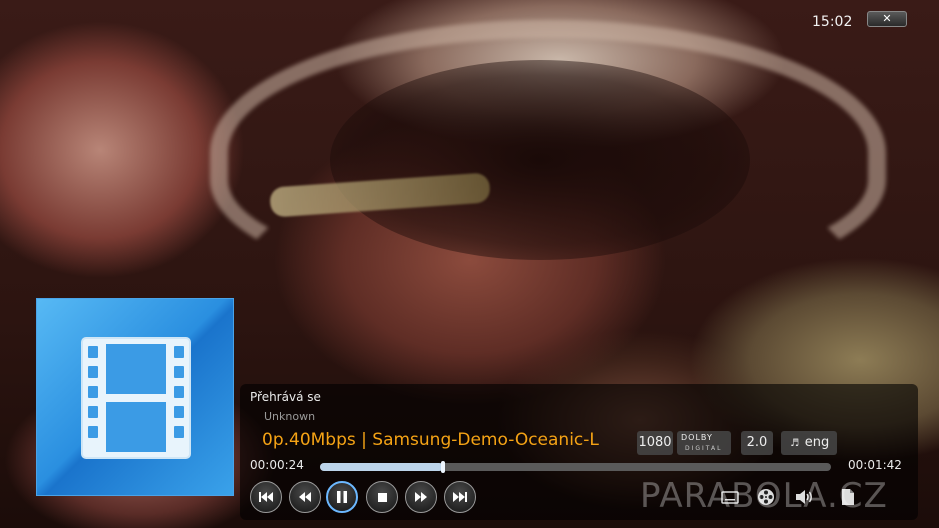 The width and height of the screenshot is (939, 528). I want to click on media-subtitle: Unknown, so click(290, 416).